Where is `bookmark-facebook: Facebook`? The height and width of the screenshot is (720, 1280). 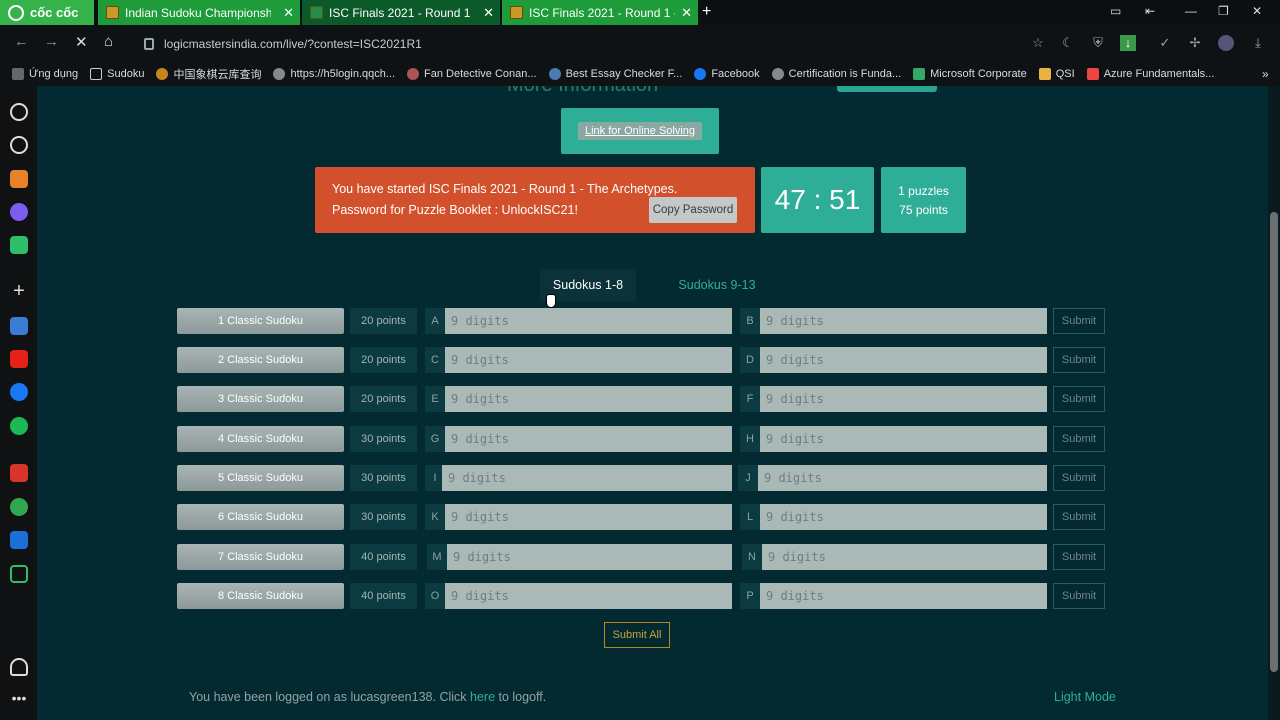 bookmark-facebook: Facebook is located at coordinates (727, 74).